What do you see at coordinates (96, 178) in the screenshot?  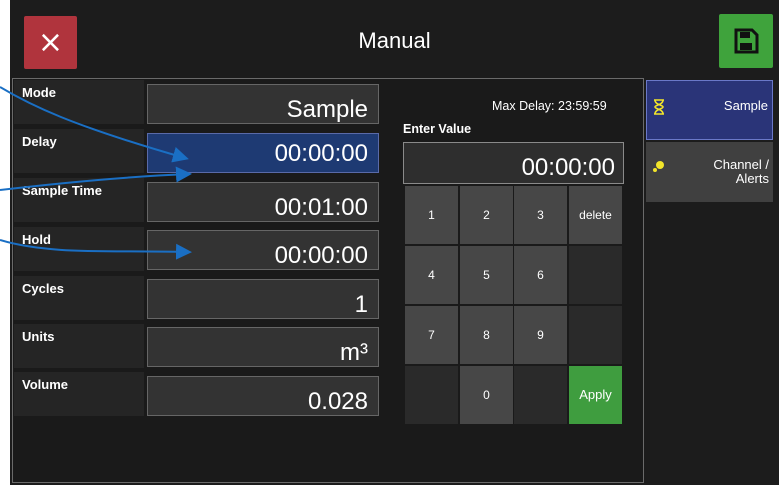 I see `arrow-to-sample-time` at bounding box center [96, 178].